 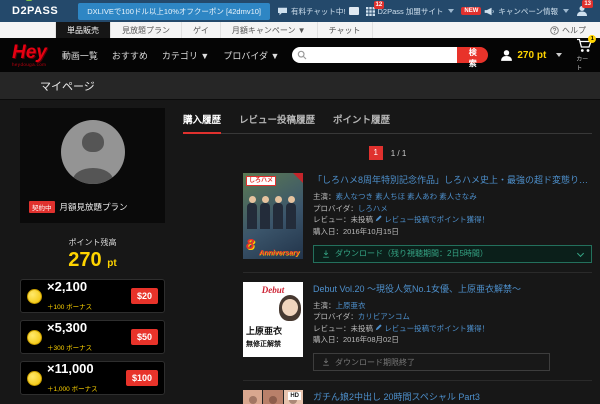 I want to click on cast-link: 上原亜衣, so click(x=351, y=305).